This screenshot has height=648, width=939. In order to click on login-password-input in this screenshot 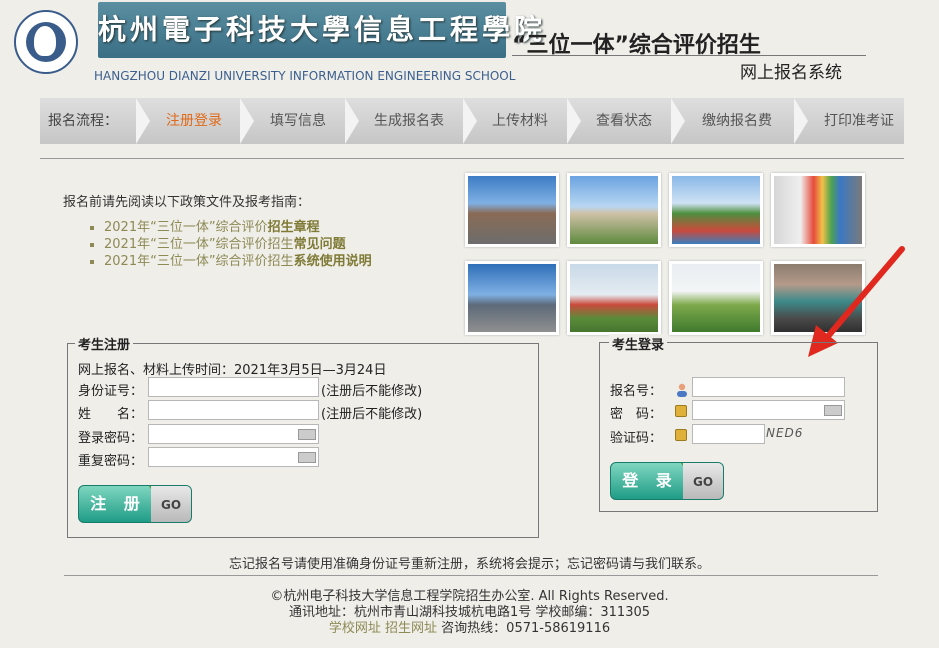, I will do `click(768, 410)`.